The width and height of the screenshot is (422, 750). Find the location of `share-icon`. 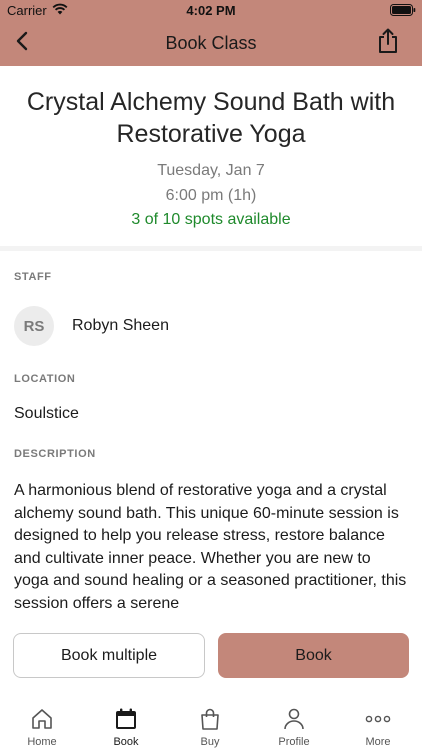

share-icon is located at coordinates (388, 43).